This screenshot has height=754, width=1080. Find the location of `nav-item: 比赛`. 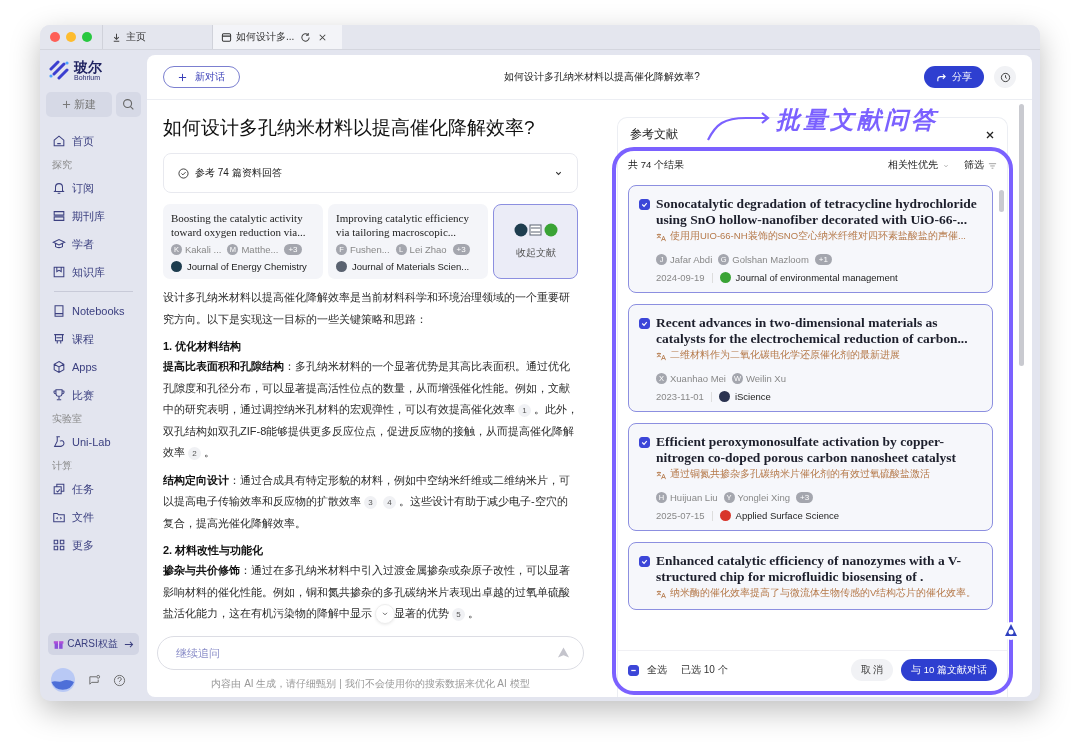

nav-item: 比赛 is located at coordinates (93, 395).